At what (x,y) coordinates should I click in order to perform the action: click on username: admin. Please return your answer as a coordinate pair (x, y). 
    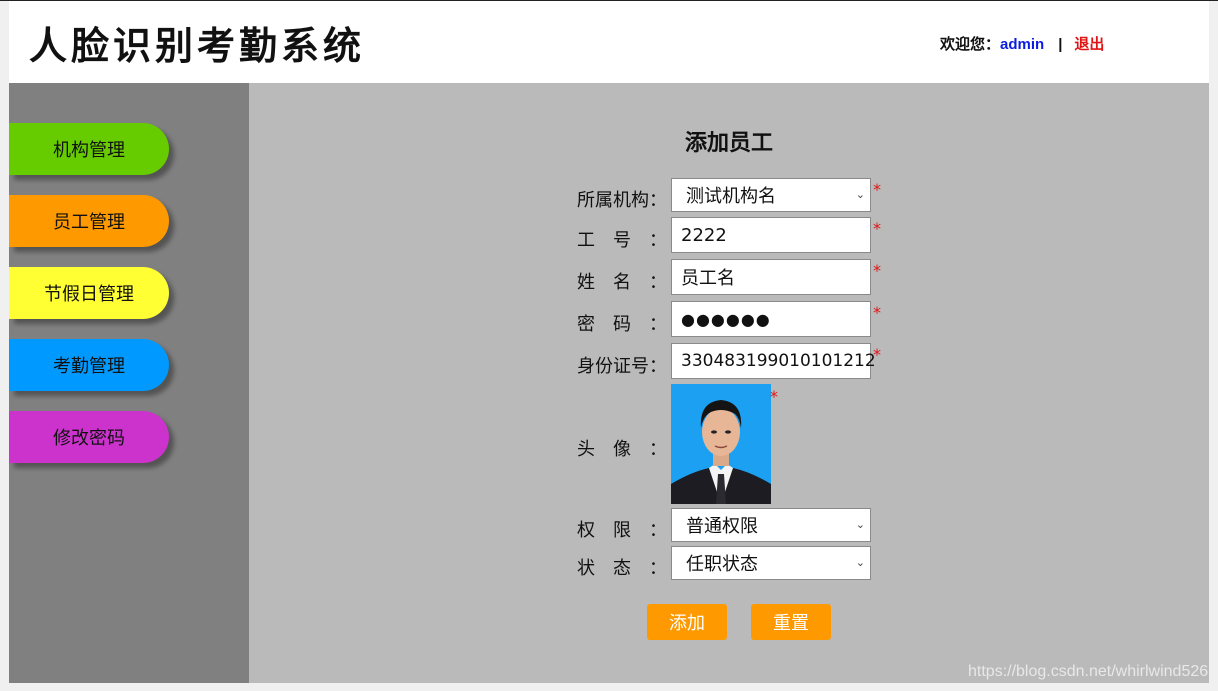
    Looking at the image, I should click on (1022, 44).